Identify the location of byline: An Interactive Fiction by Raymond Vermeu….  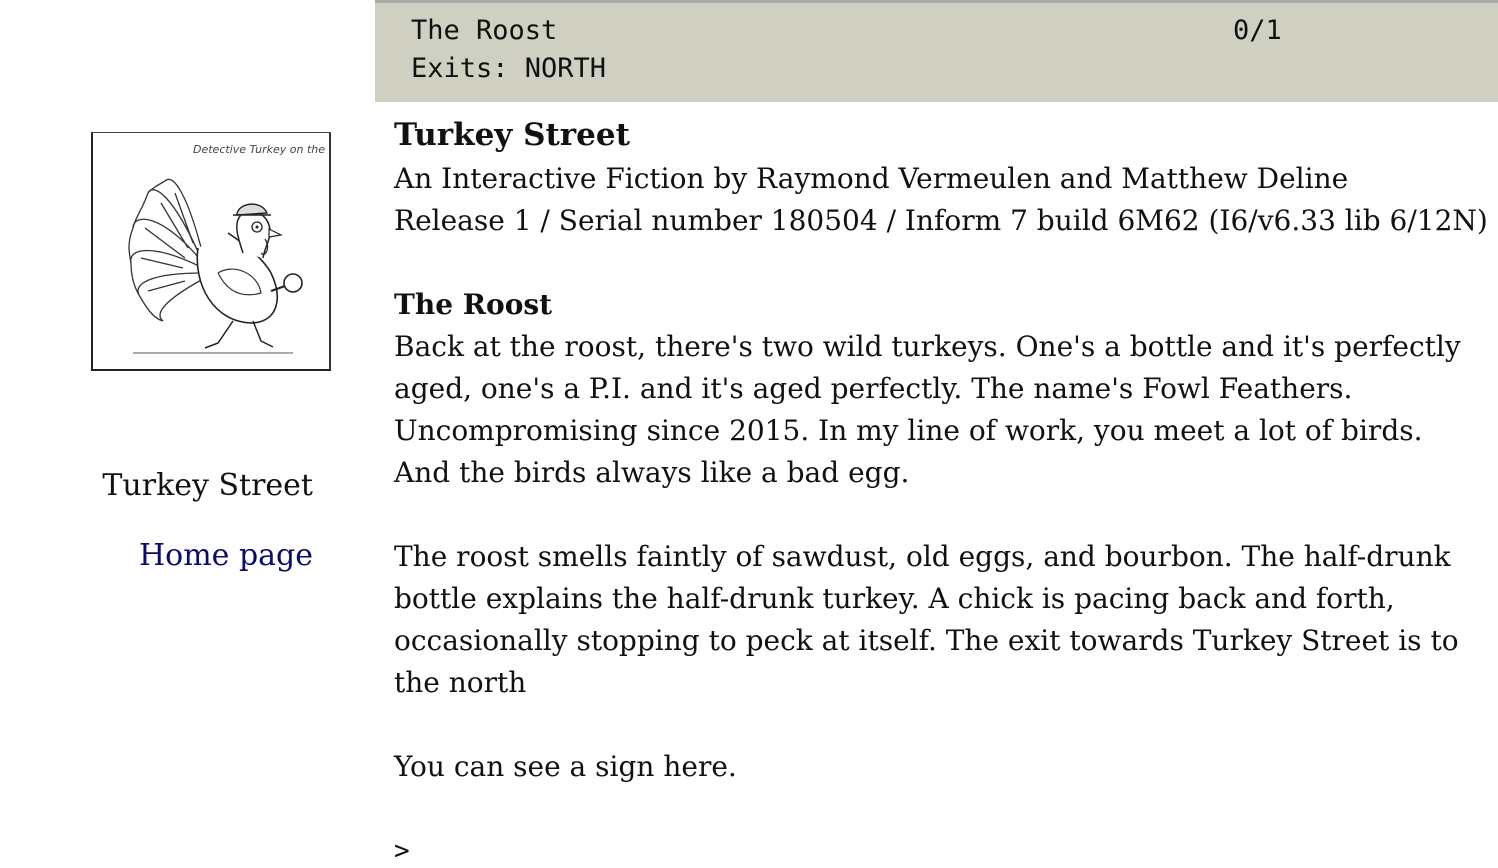
(871, 178).